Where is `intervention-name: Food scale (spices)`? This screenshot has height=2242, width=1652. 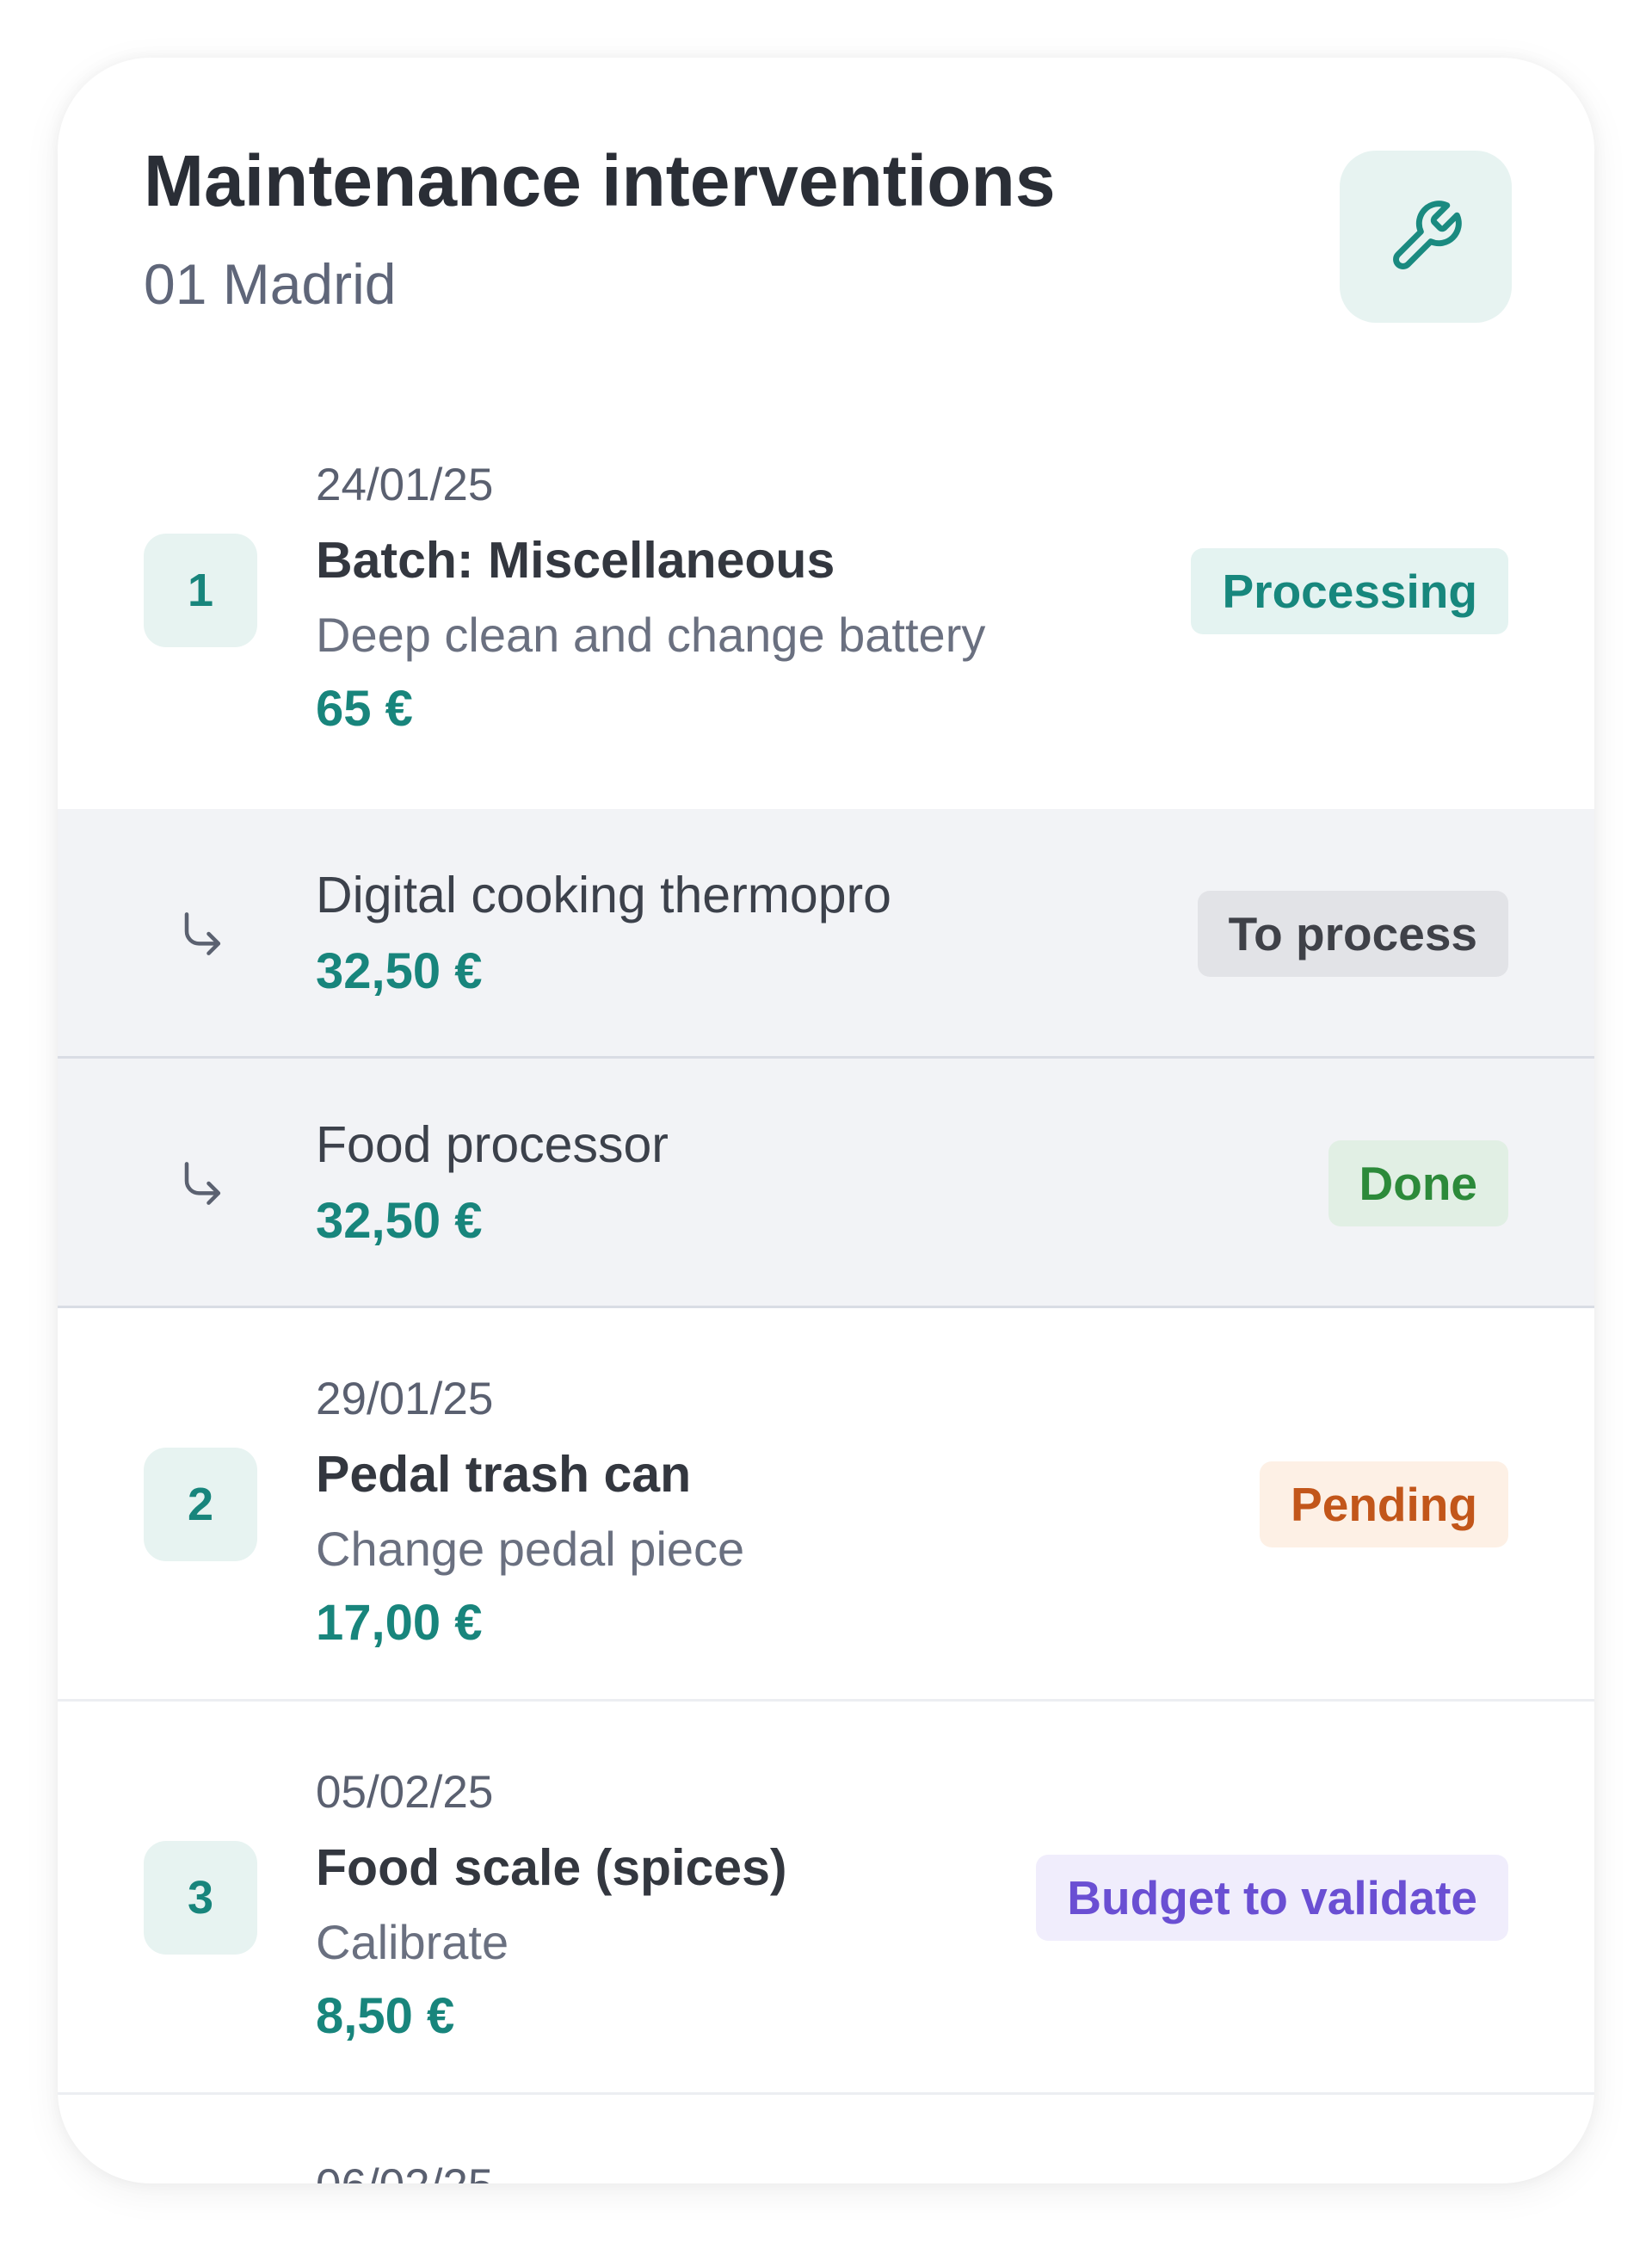 intervention-name: Food scale (spices) is located at coordinates (551, 1867).